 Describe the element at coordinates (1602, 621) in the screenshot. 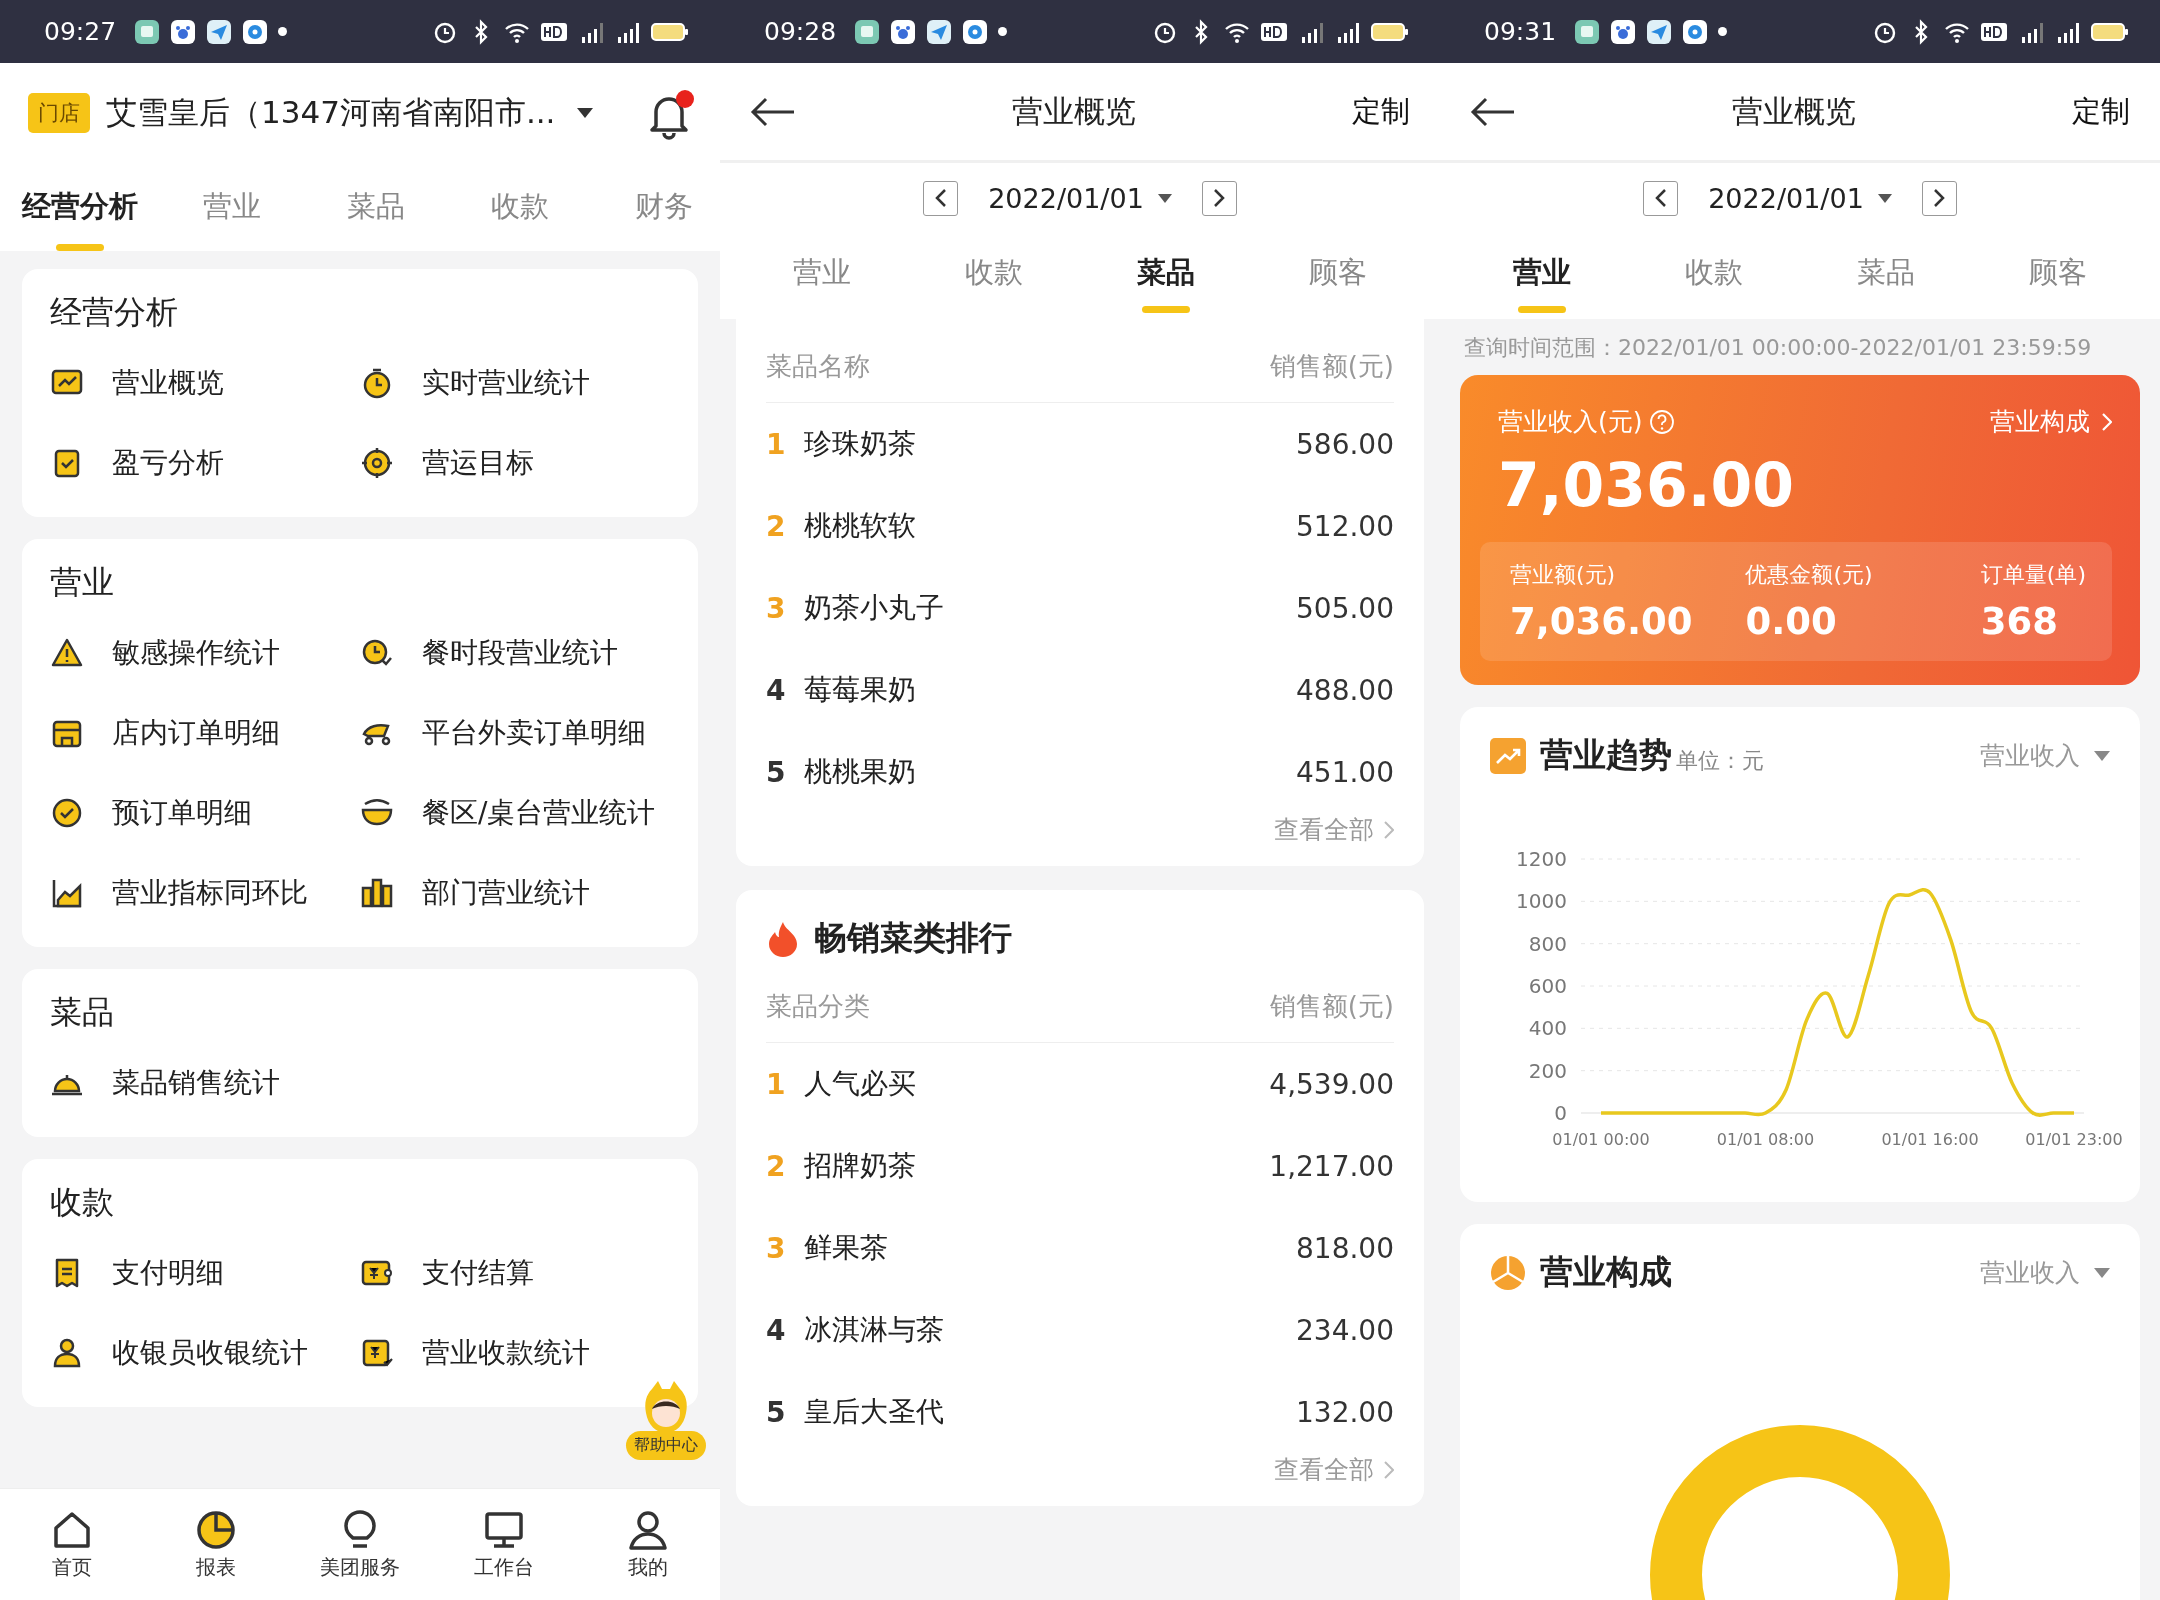

I see `stat-value: 7,036.00` at that location.